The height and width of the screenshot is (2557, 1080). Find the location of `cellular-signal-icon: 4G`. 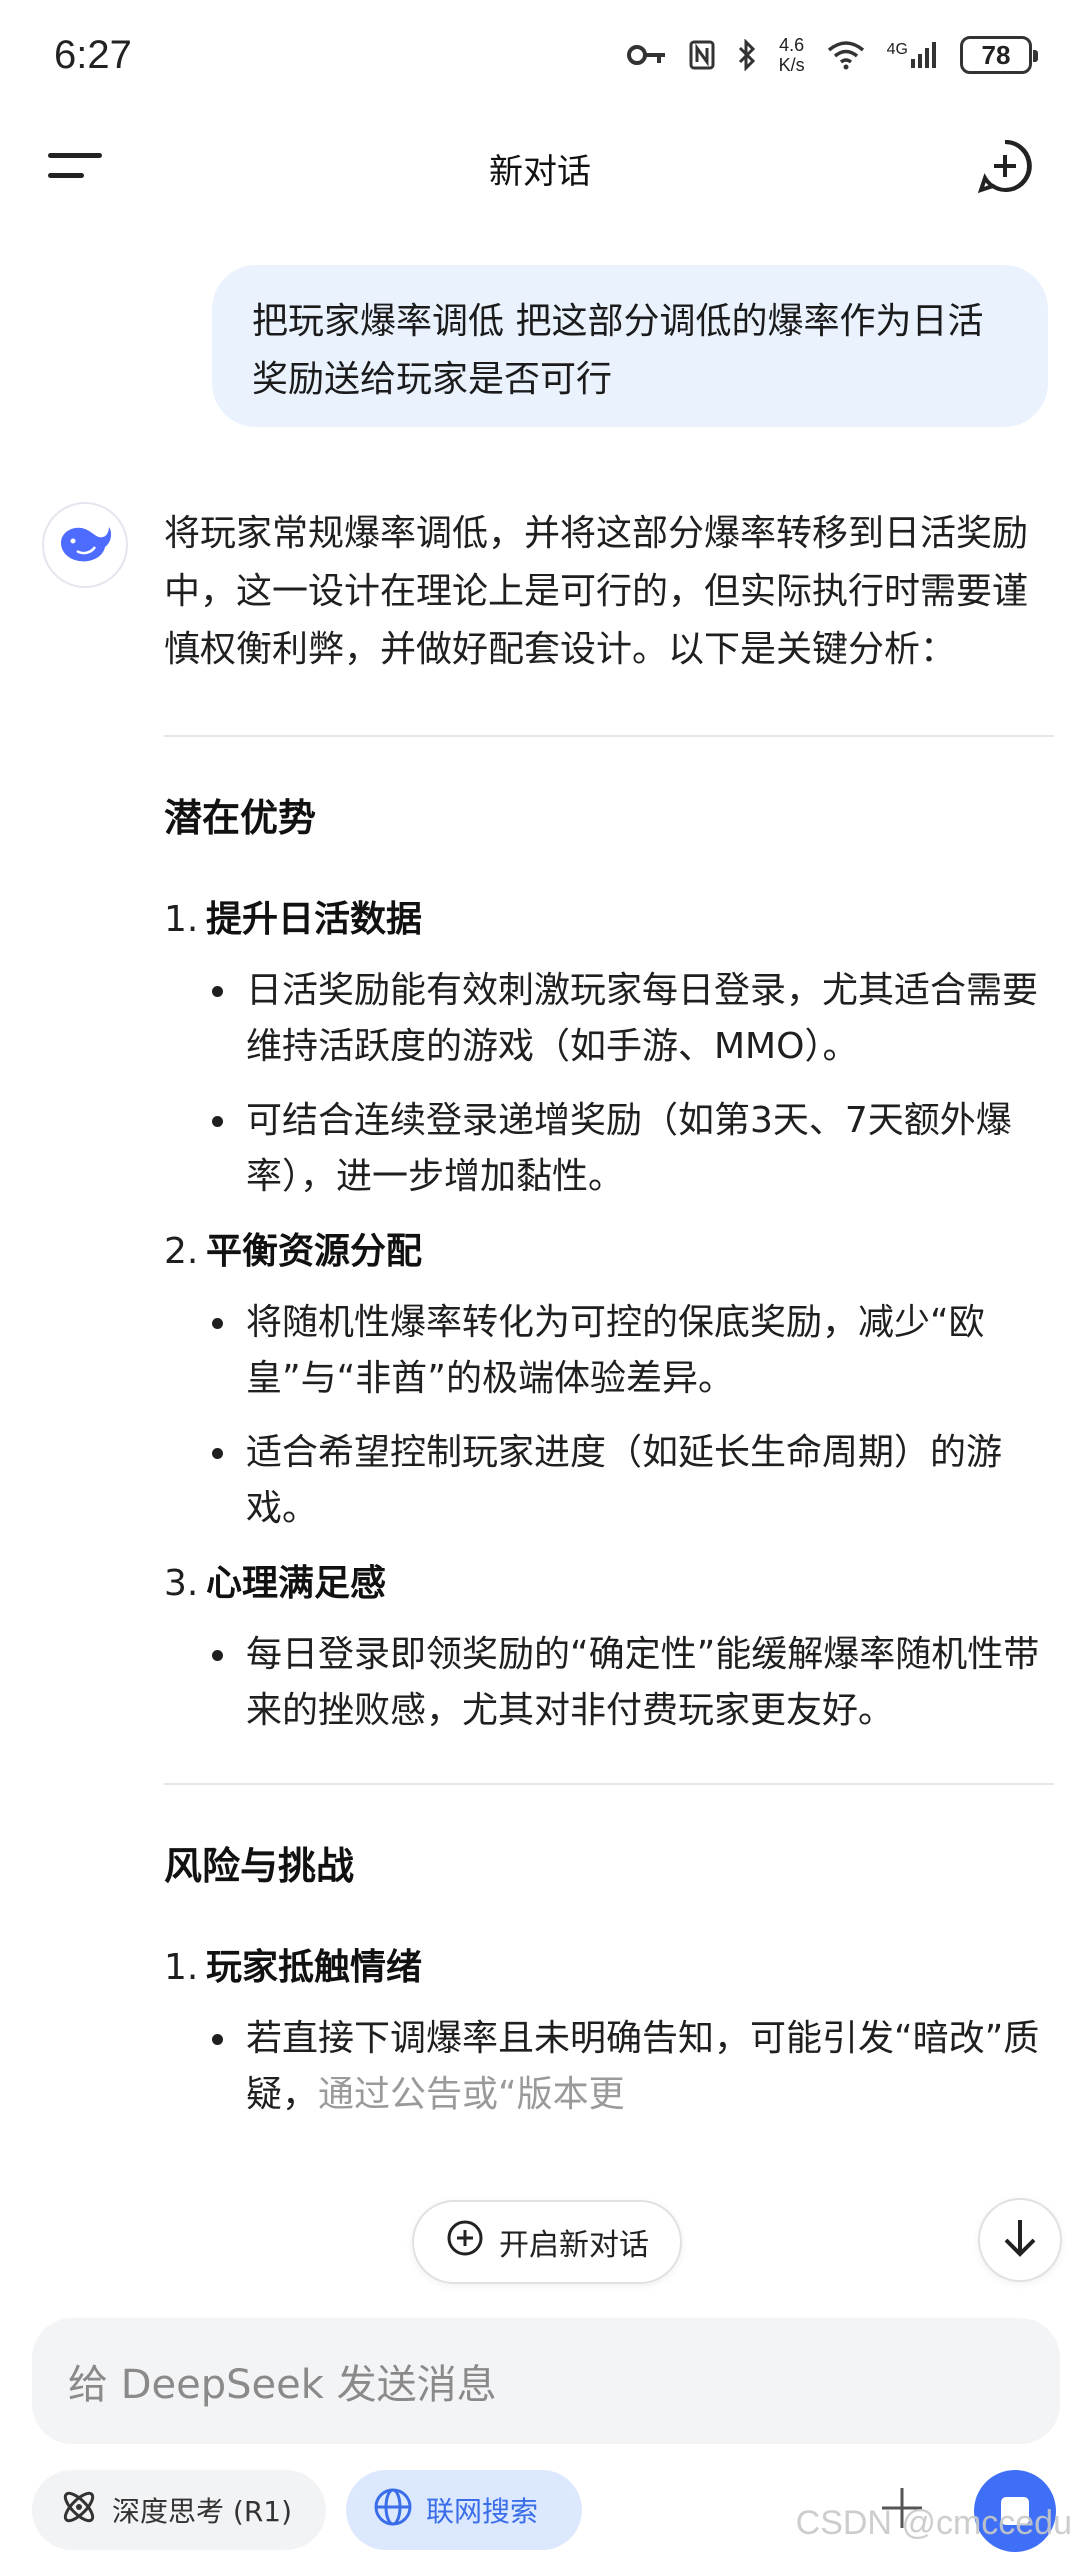

cellular-signal-icon: 4G is located at coordinates (912, 55).